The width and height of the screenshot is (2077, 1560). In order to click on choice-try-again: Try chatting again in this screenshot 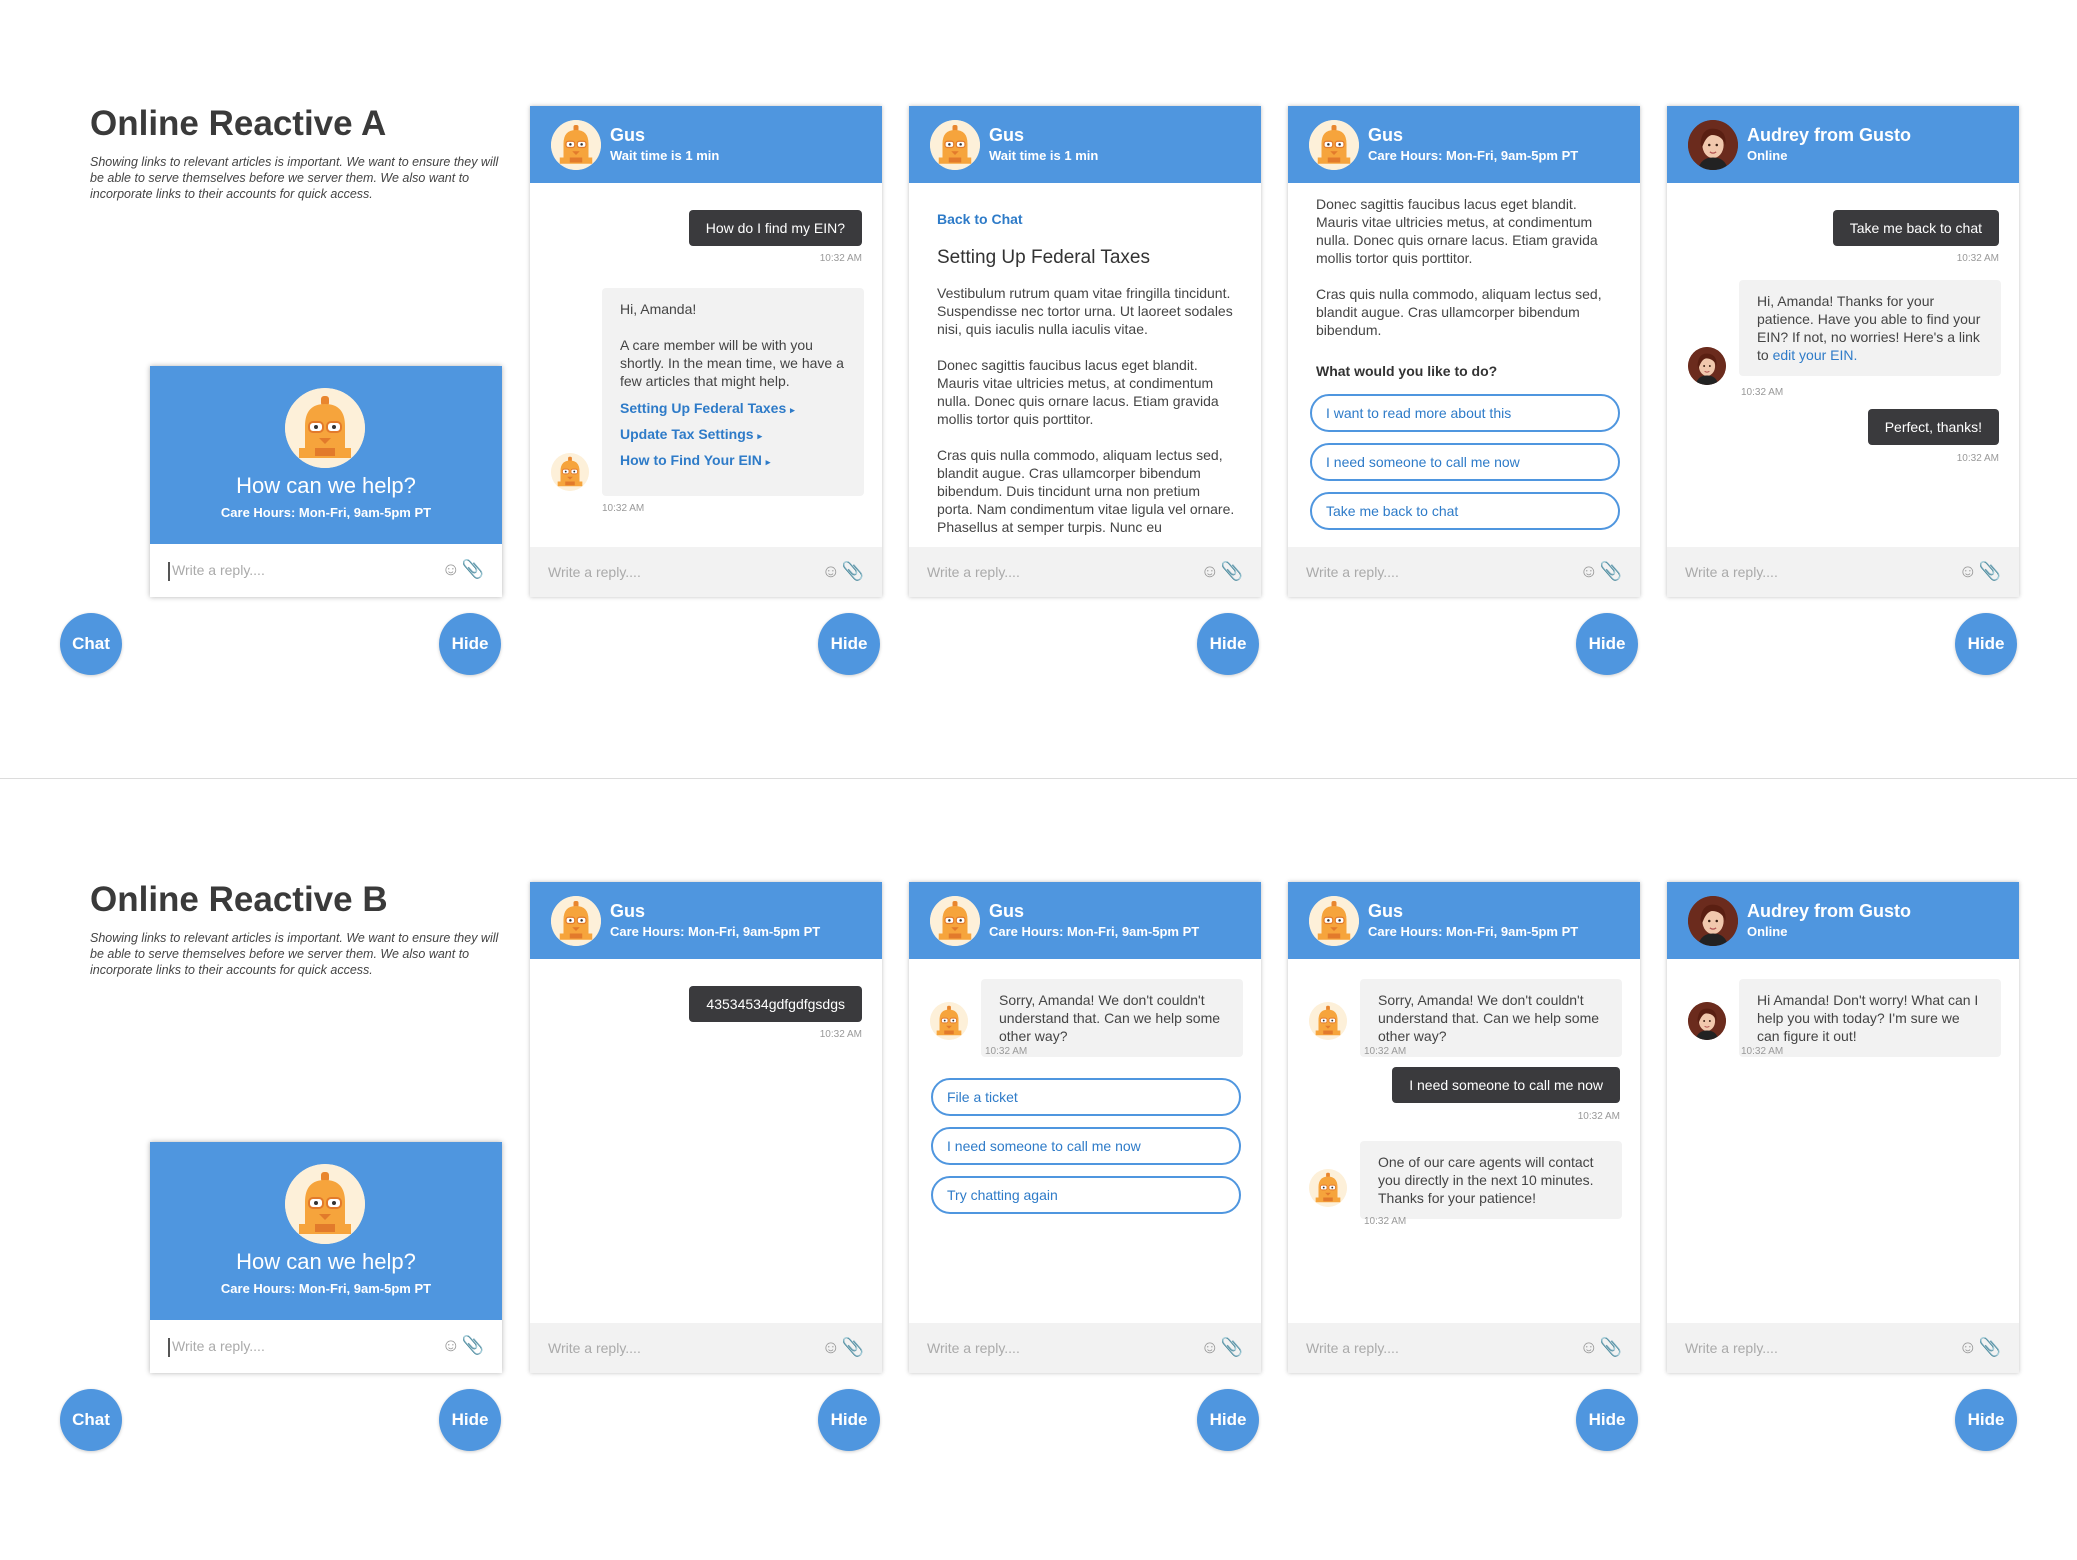, I will do `click(1086, 1195)`.